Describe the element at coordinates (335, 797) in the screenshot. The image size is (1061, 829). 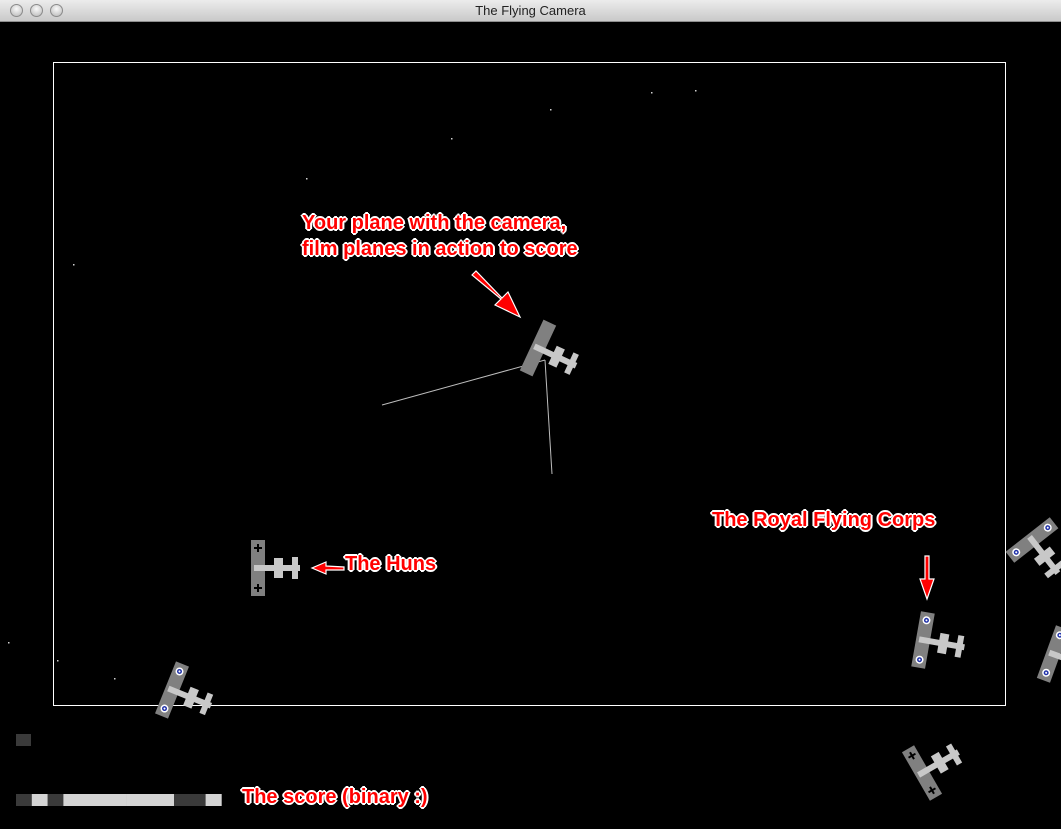
I see `annotation-score: The score (binary :)` at that location.